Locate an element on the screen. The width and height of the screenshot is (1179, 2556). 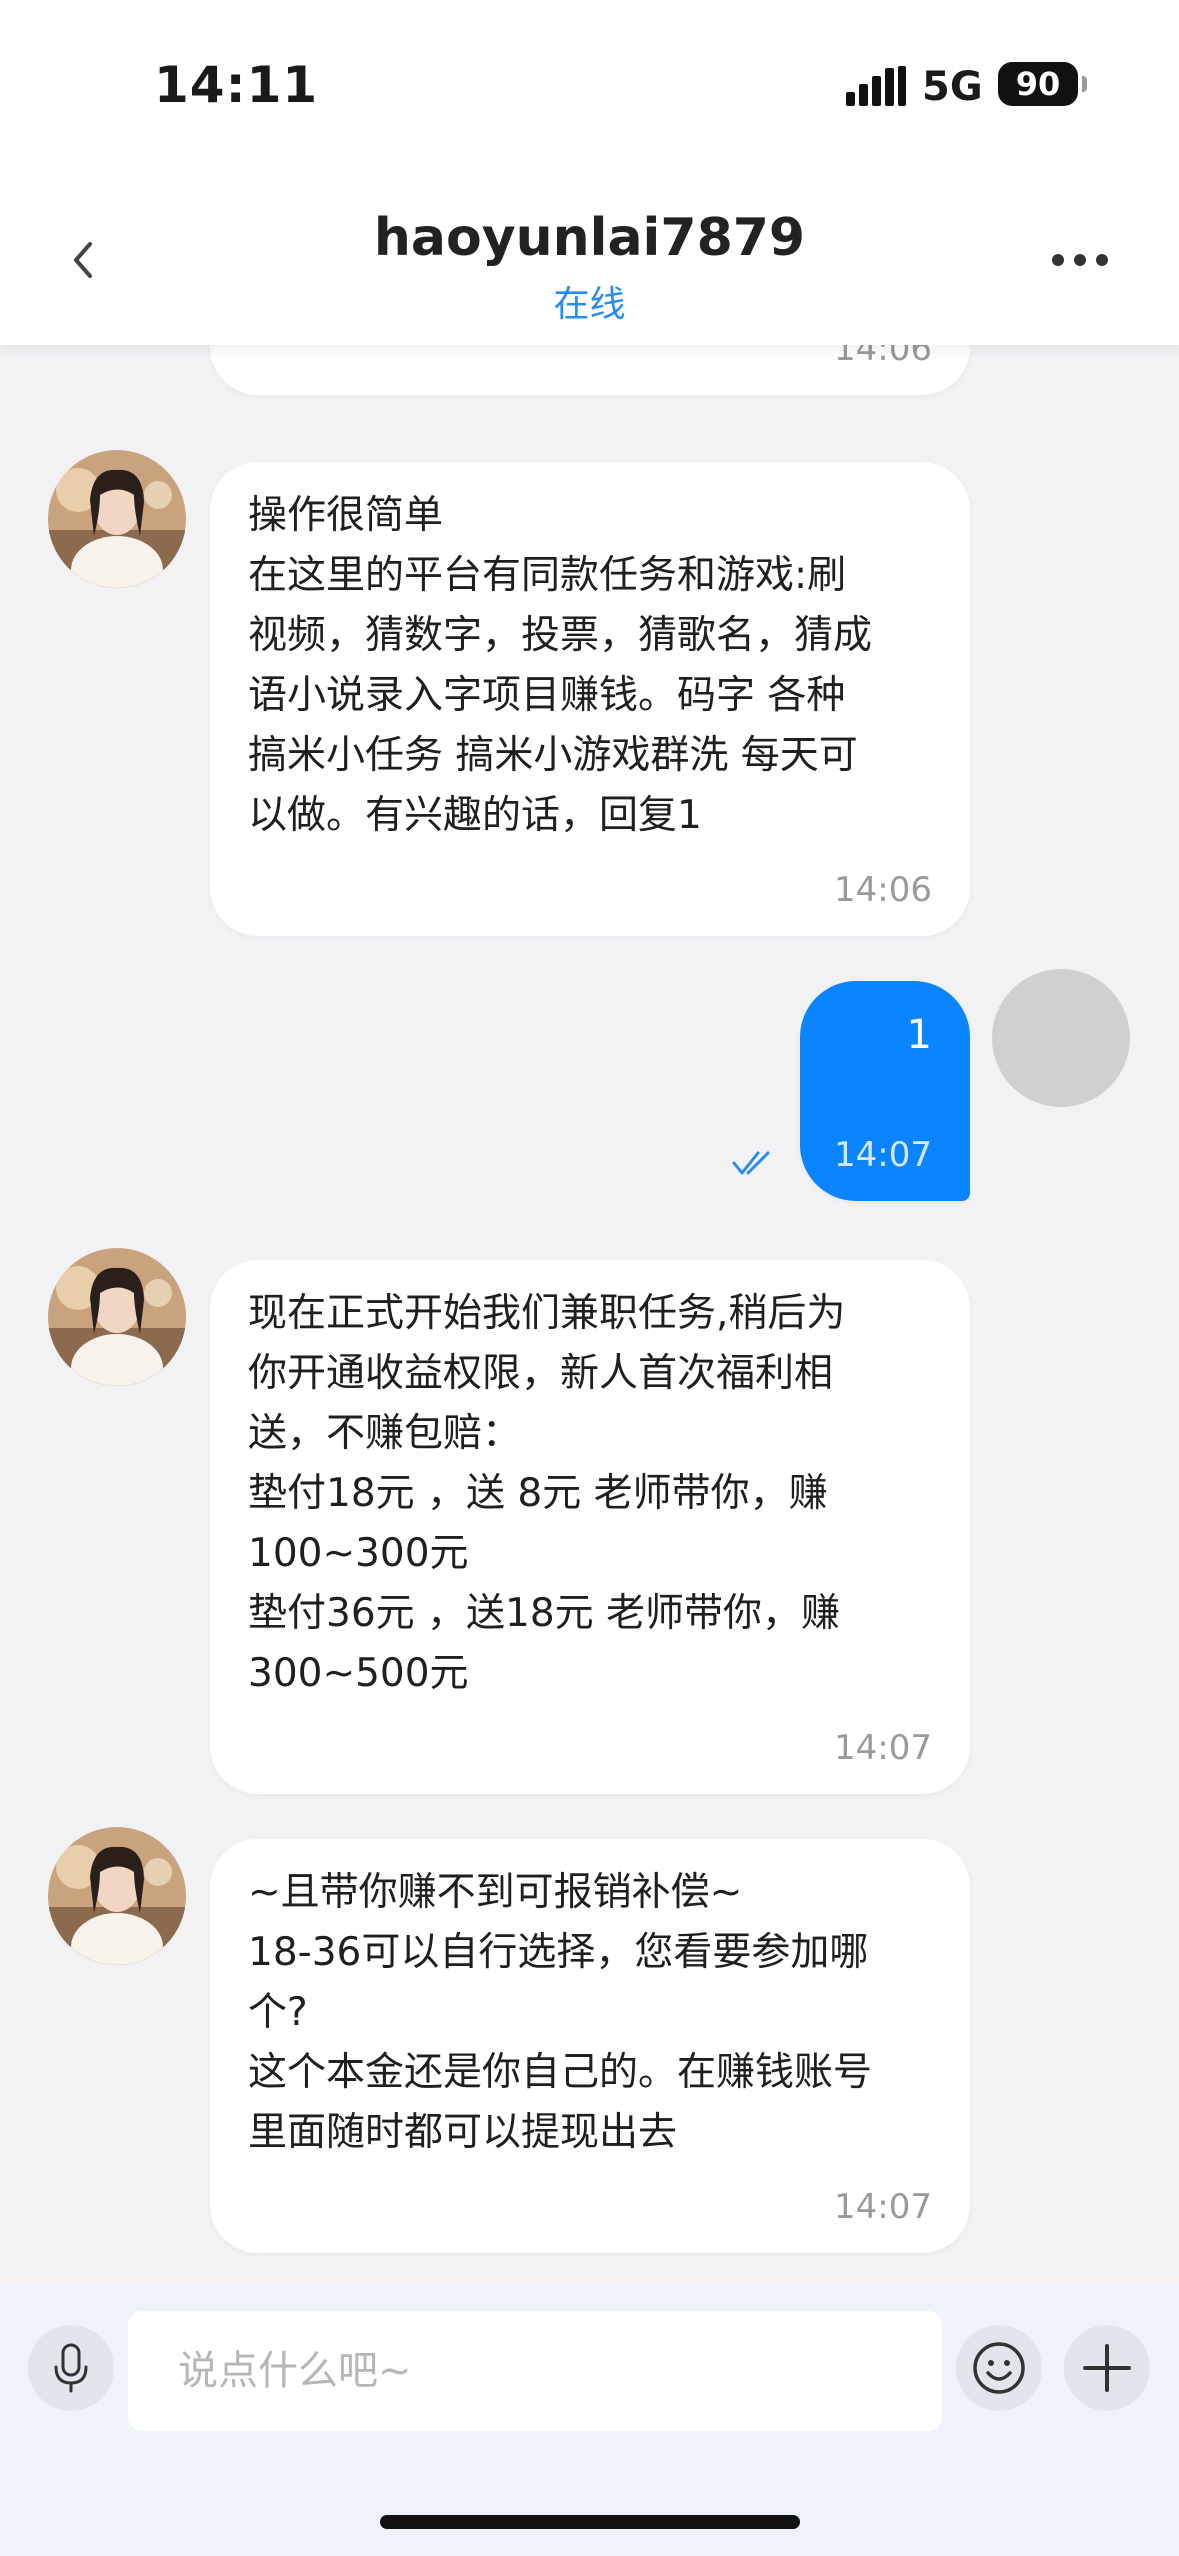
double-check-icon is located at coordinates (751, 1163).